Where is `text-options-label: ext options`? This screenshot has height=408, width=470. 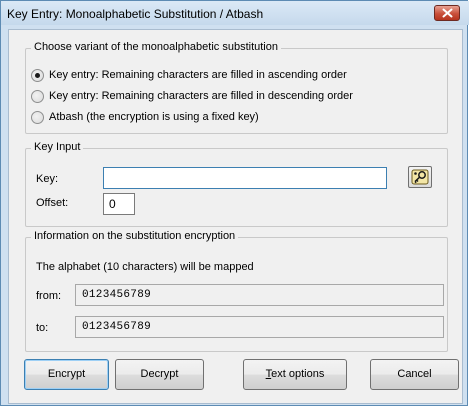 text-options-label: ext options is located at coordinates (298, 374).